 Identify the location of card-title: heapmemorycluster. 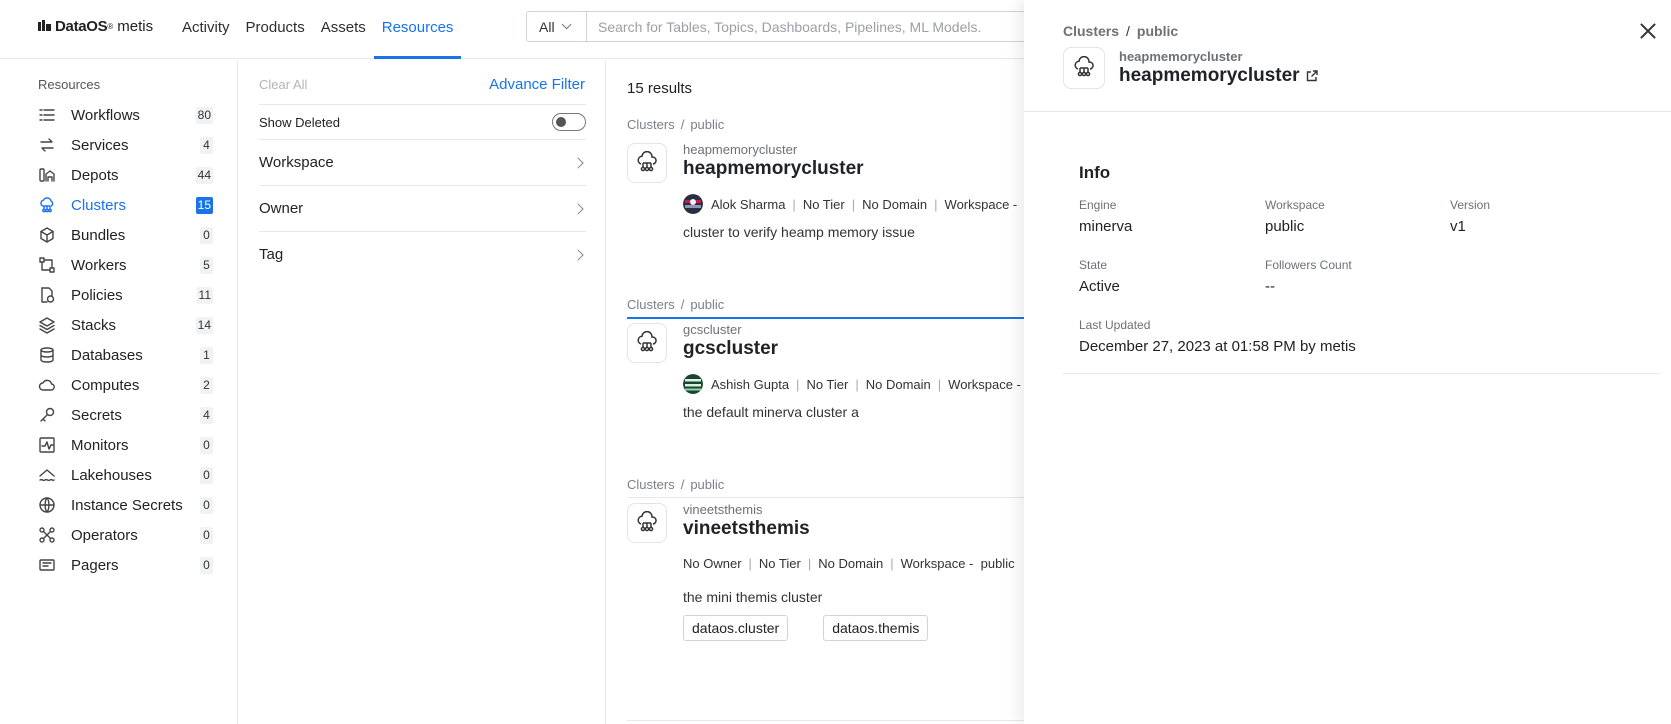
(773, 169).